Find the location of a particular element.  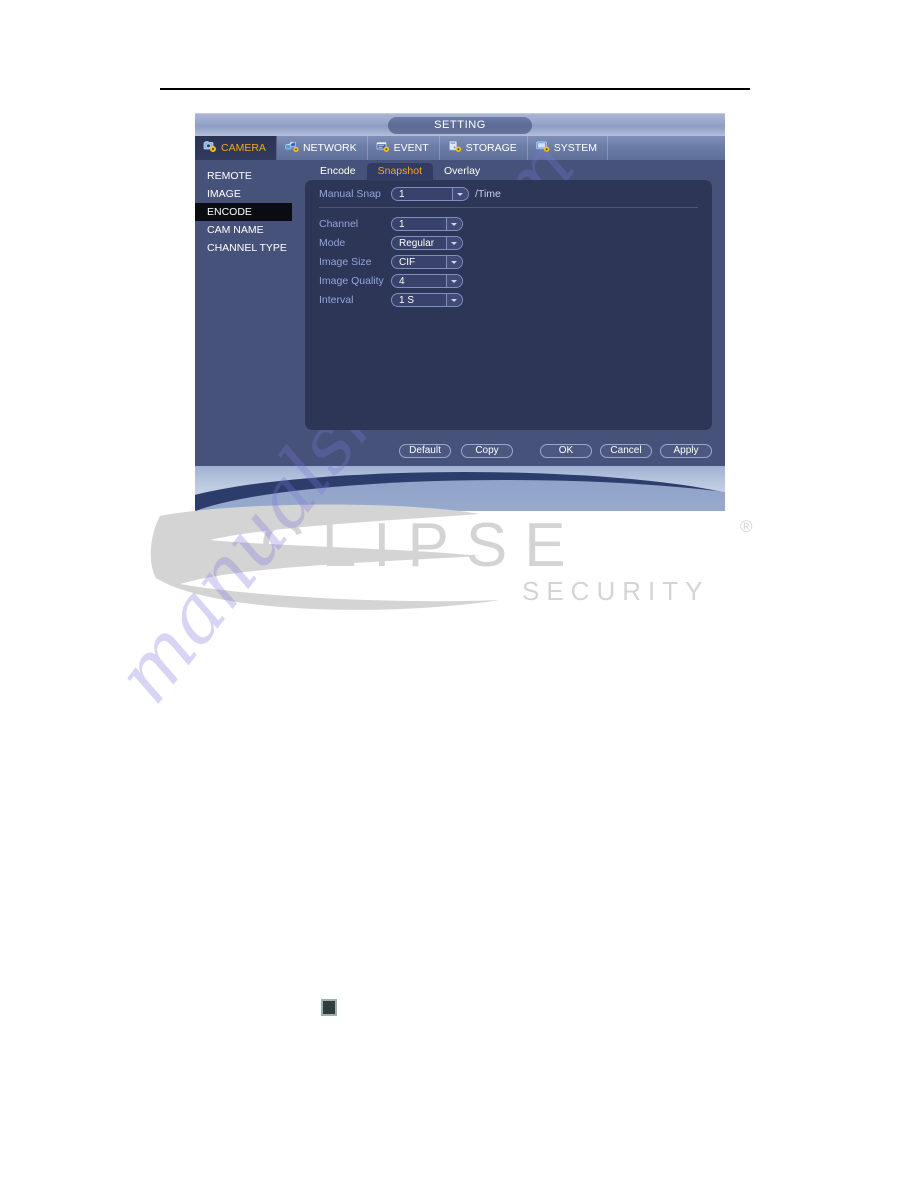

nav-item-system: SYSTEM is located at coordinates (568, 148).